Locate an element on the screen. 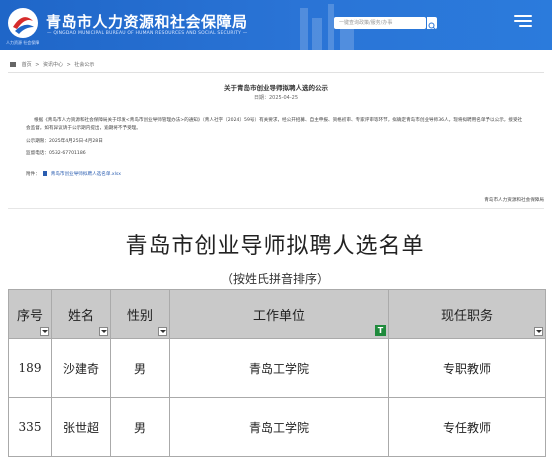 Image resolution: width=552 pixels, height=457 pixels. cell-name: 沙建奇 is located at coordinates (81, 368).